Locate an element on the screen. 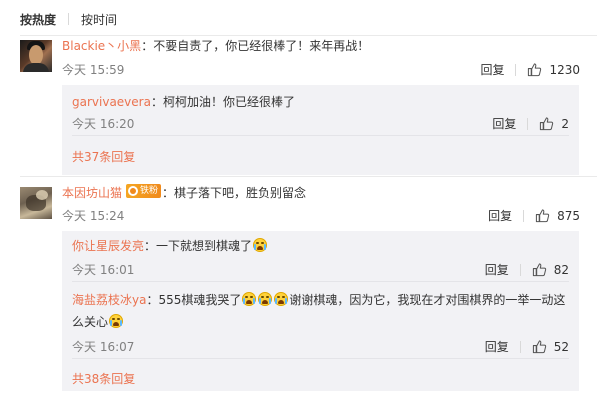 The width and height of the screenshot is (597, 404). reply-body: ：555棋魂我哭了 is located at coordinates (194, 300).